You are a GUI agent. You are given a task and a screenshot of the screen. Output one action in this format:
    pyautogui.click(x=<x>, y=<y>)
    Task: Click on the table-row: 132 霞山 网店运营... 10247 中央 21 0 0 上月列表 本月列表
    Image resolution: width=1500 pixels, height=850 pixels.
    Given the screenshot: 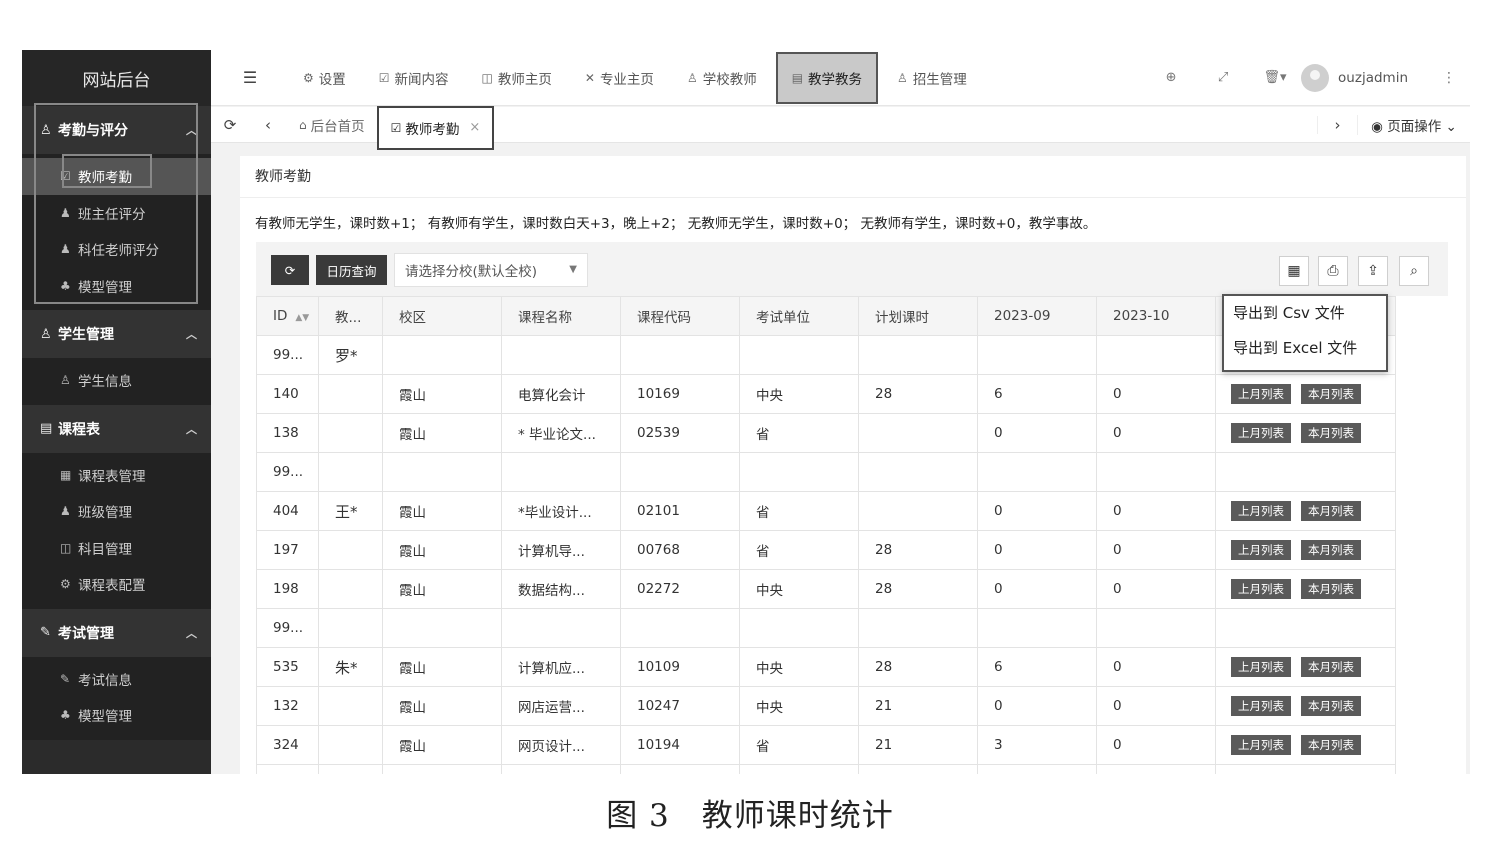 What is the action you would take?
    pyautogui.click(x=826, y=706)
    